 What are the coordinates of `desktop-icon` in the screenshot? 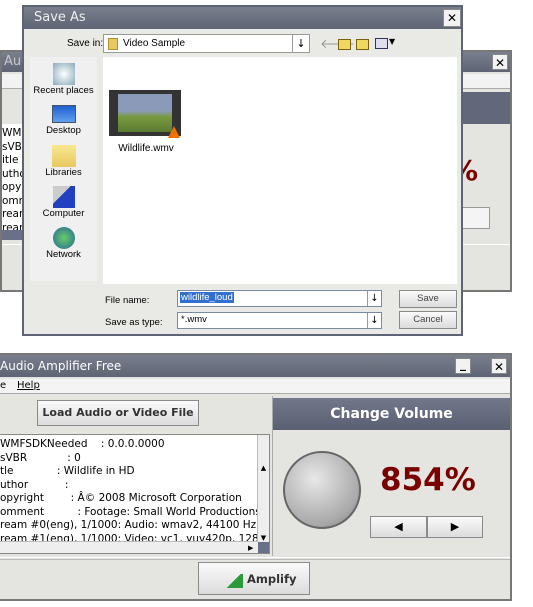 It's located at (63, 114).